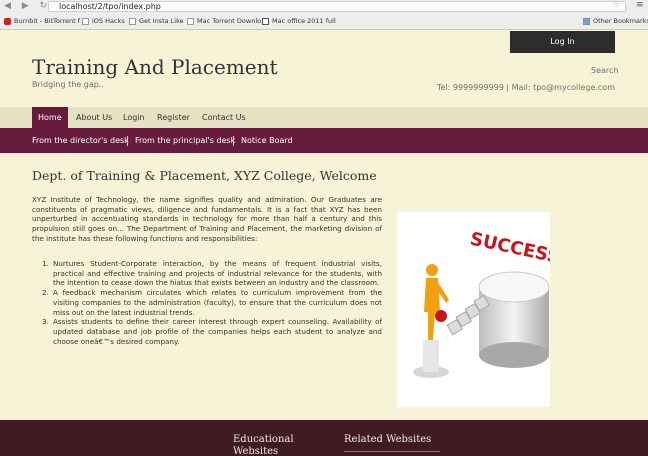 This screenshot has width=648, height=456. Describe the element at coordinates (156, 21) in the screenshot. I see `bookmark-item: Get Insta Like` at that location.